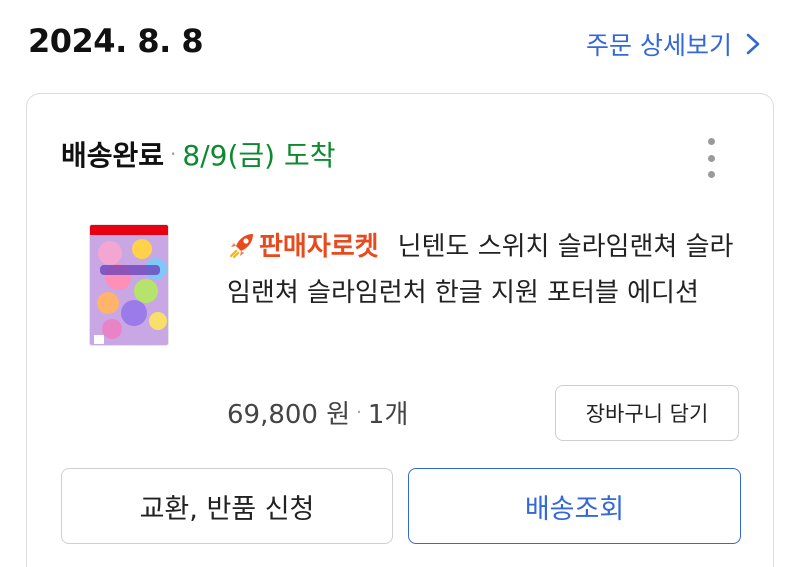 The height and width of the screenshot is (567, 800). What do you see at coordinates (241, 246) in the screenshot?
I see `rocket-icon` at bounding box center [241, 246].